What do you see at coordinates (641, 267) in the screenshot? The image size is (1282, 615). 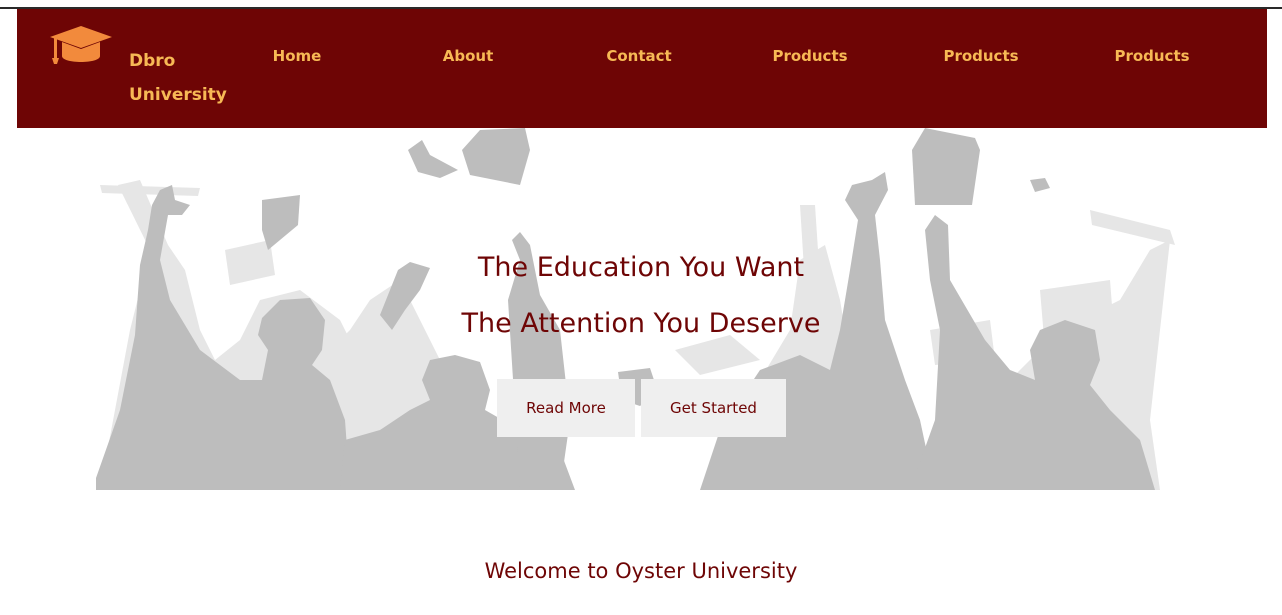 I see `hero-headline-1: The Education You Want` at bounding box center [641, 267].